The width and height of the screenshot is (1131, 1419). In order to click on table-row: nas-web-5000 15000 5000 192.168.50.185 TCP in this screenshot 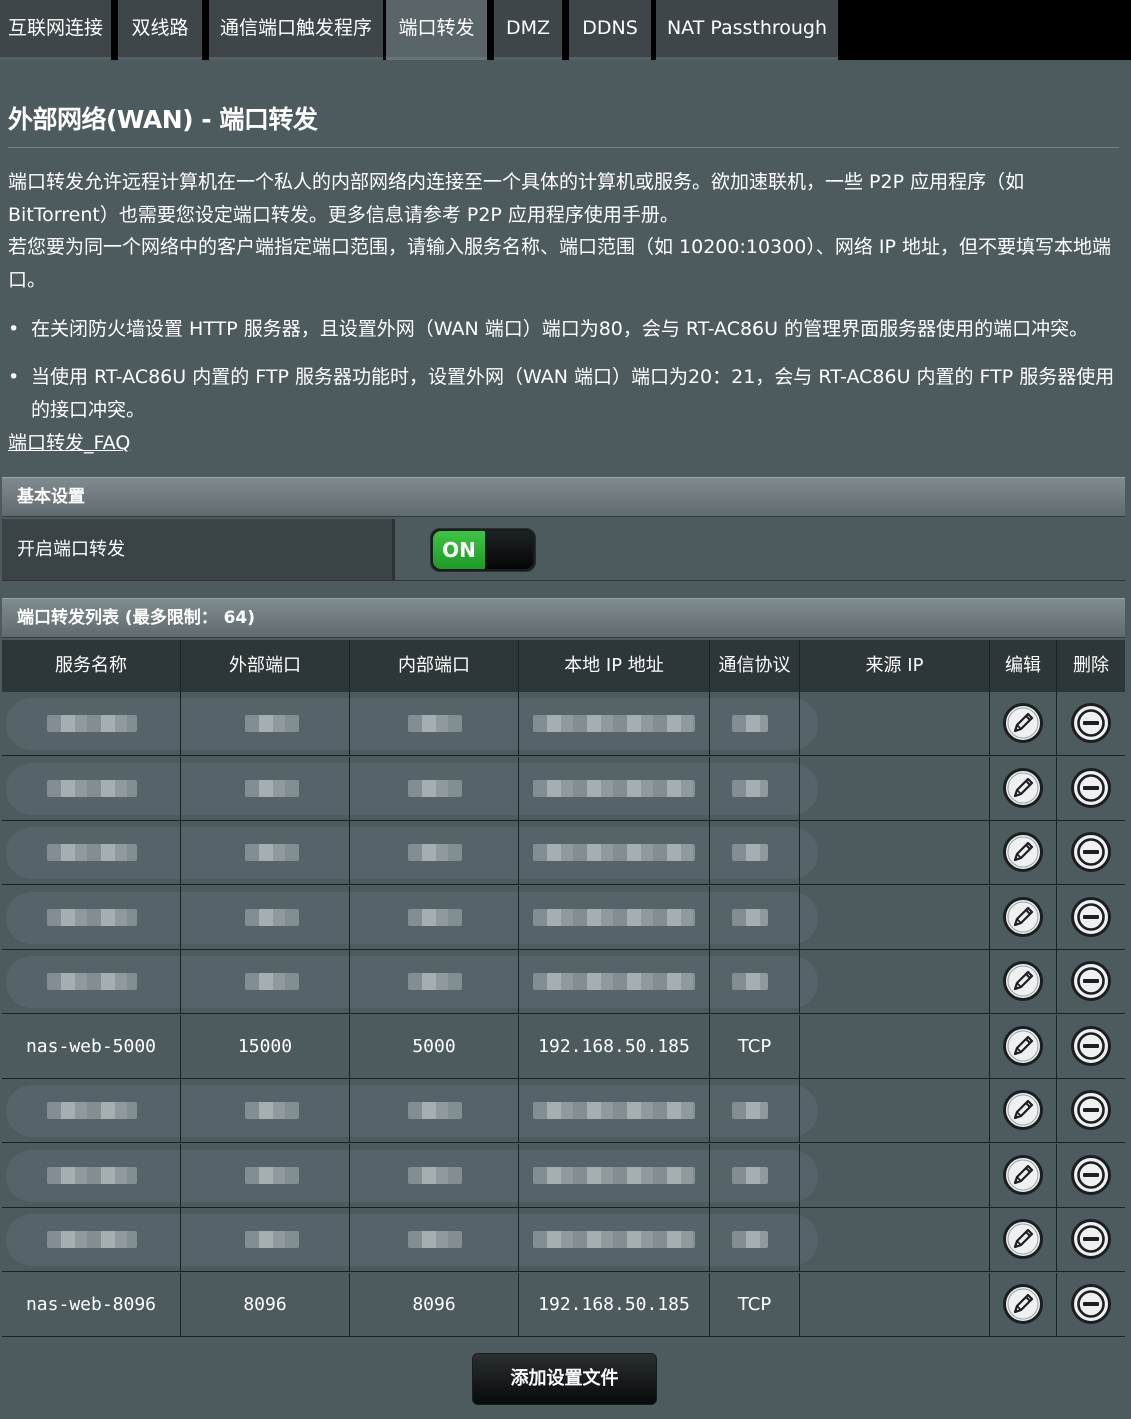, I will do `click(563, 1047)`.